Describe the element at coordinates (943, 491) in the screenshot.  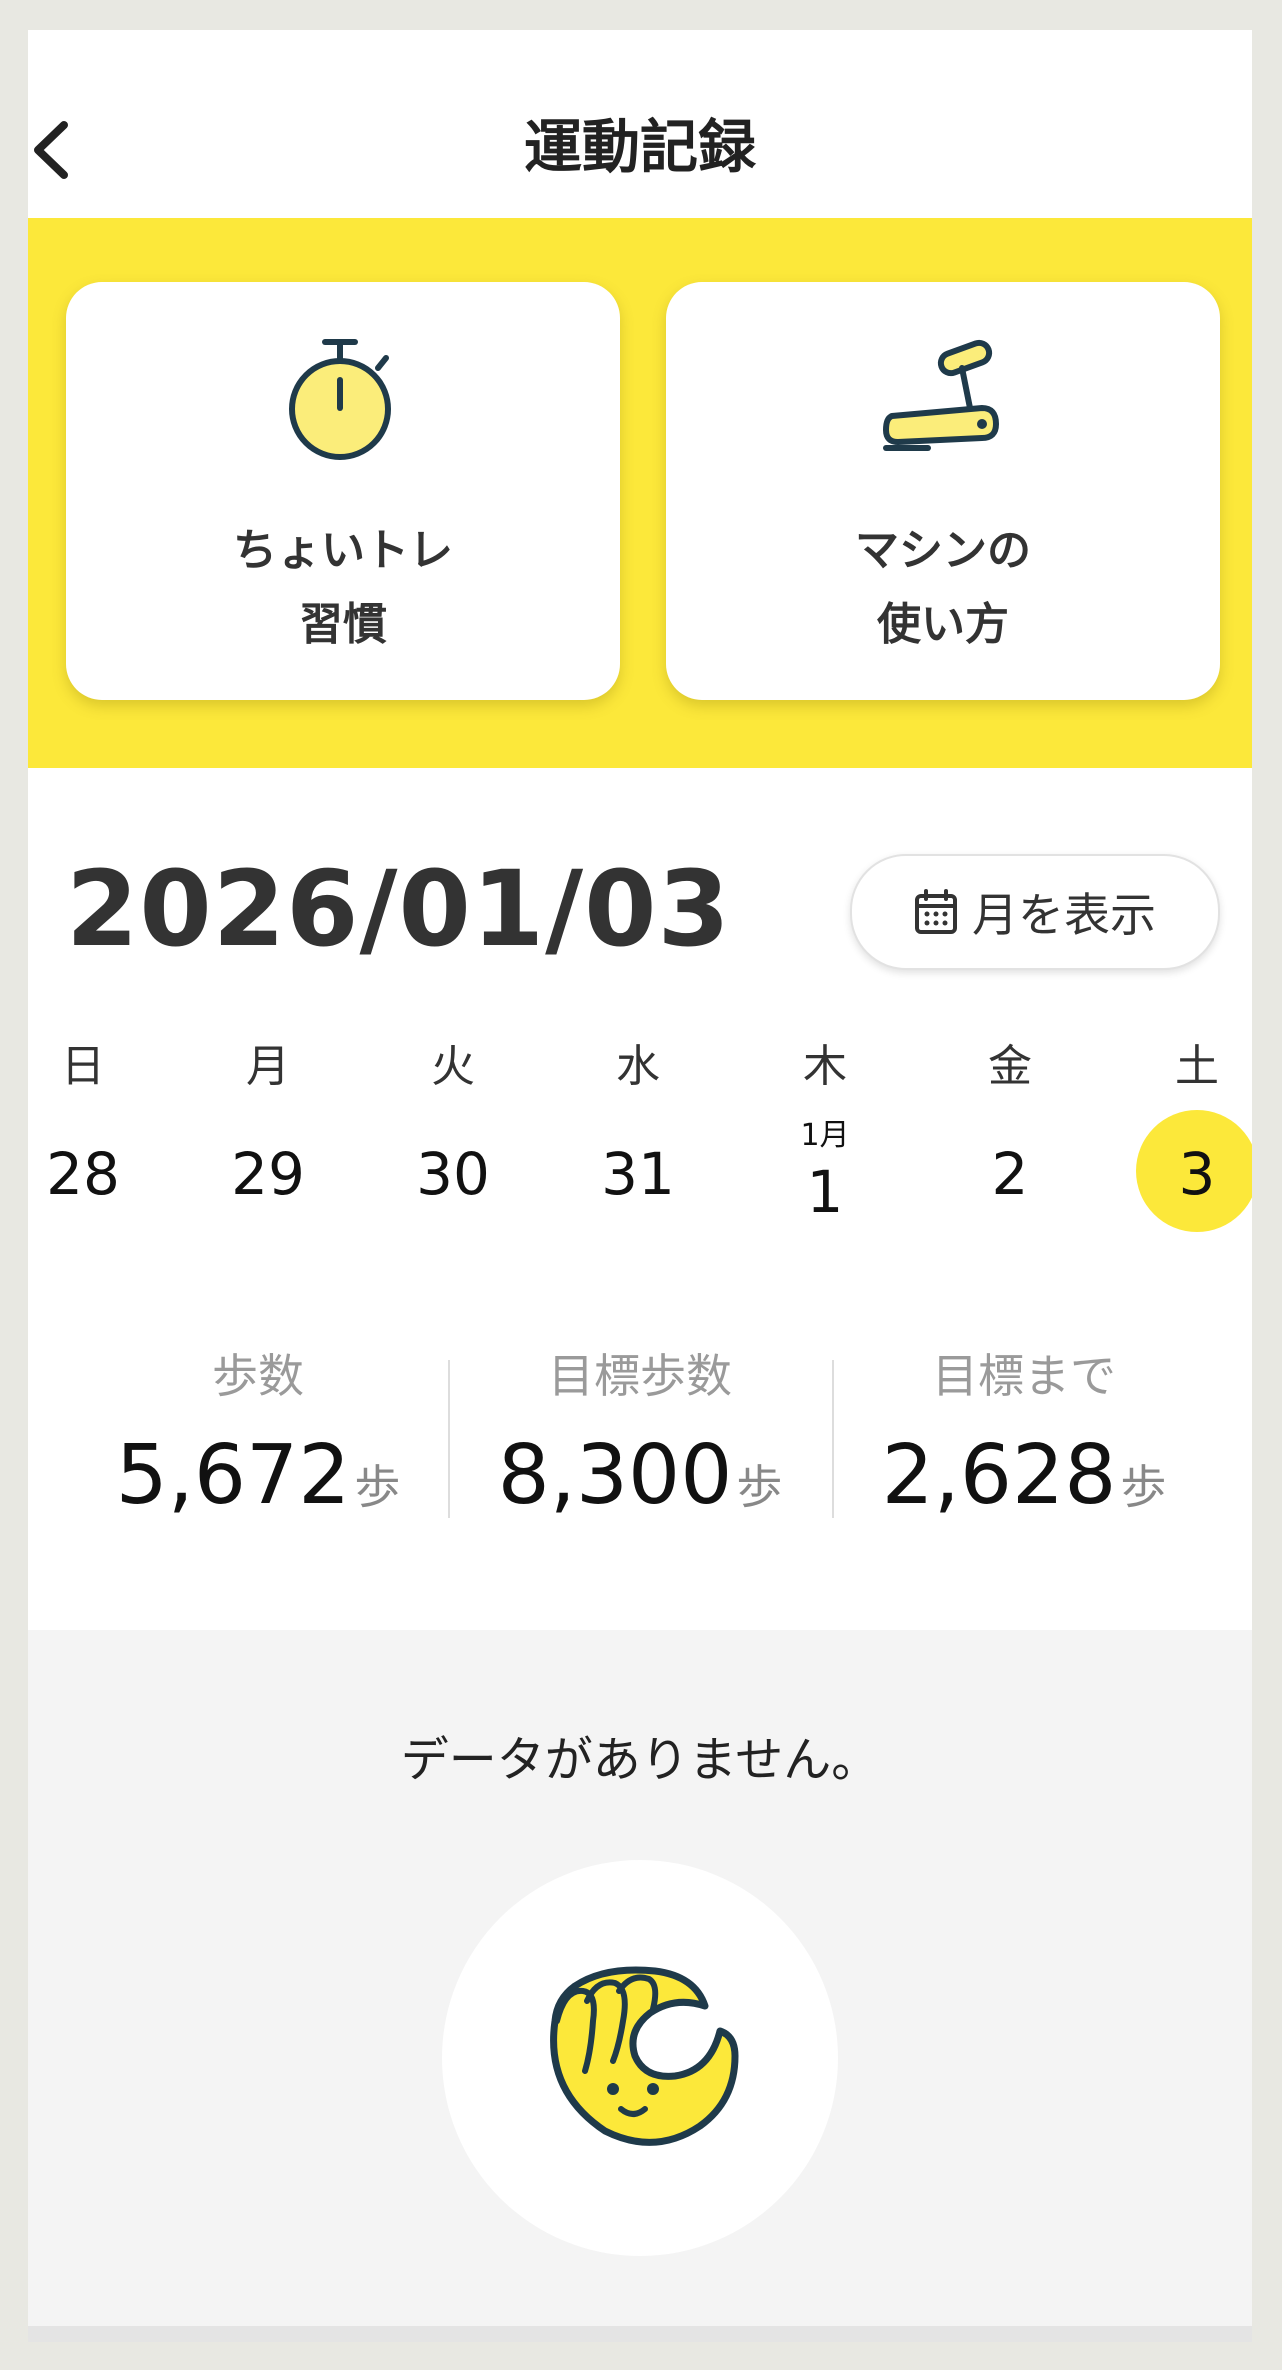
I see `machine-card: マシンの 使い方` at that location.